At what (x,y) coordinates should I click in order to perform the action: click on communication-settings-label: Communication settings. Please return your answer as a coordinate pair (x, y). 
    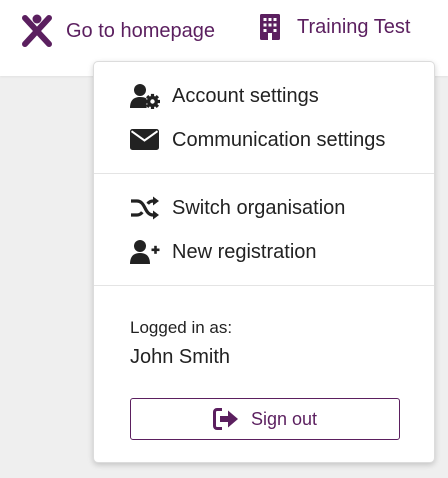
    Looking at the image, I should click on (279, 139).